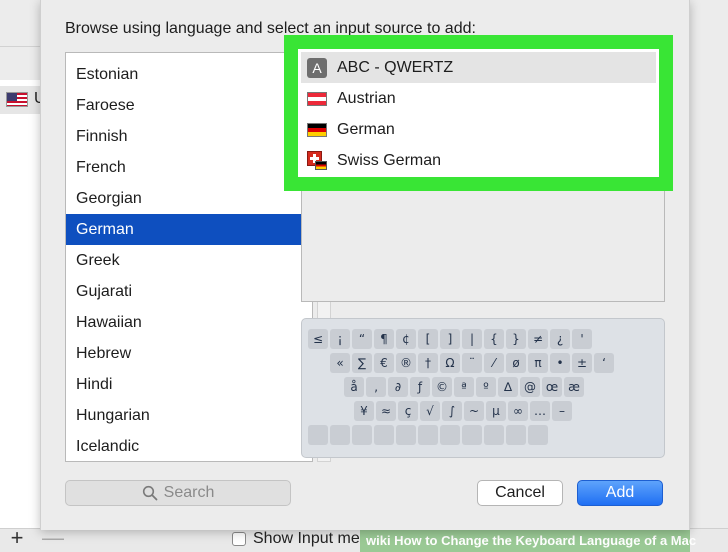  What do you see at coordinates (530, 387) in the screenshot?
I see `keyboard-key: @` at bounding box center [530, 387].